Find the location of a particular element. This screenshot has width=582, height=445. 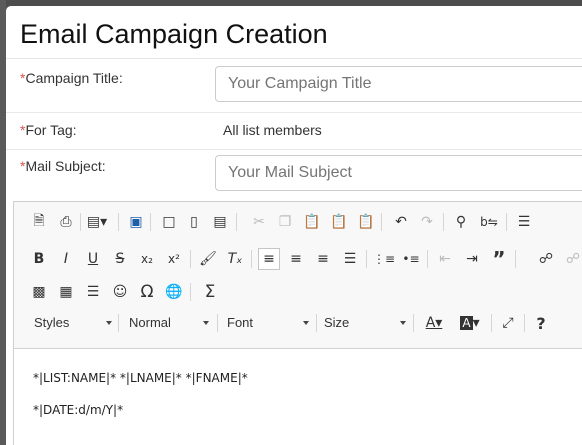

format-painter-icon: 🖌 is located at coordinates (208, 259).